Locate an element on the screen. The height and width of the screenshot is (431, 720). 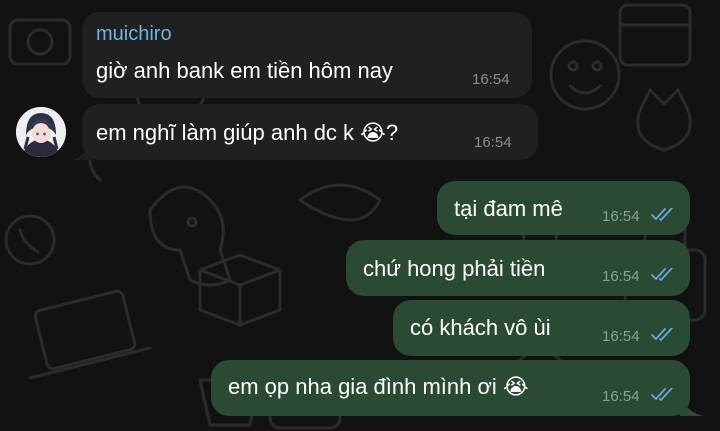
avatar-image is located at coordinates (41, 132).